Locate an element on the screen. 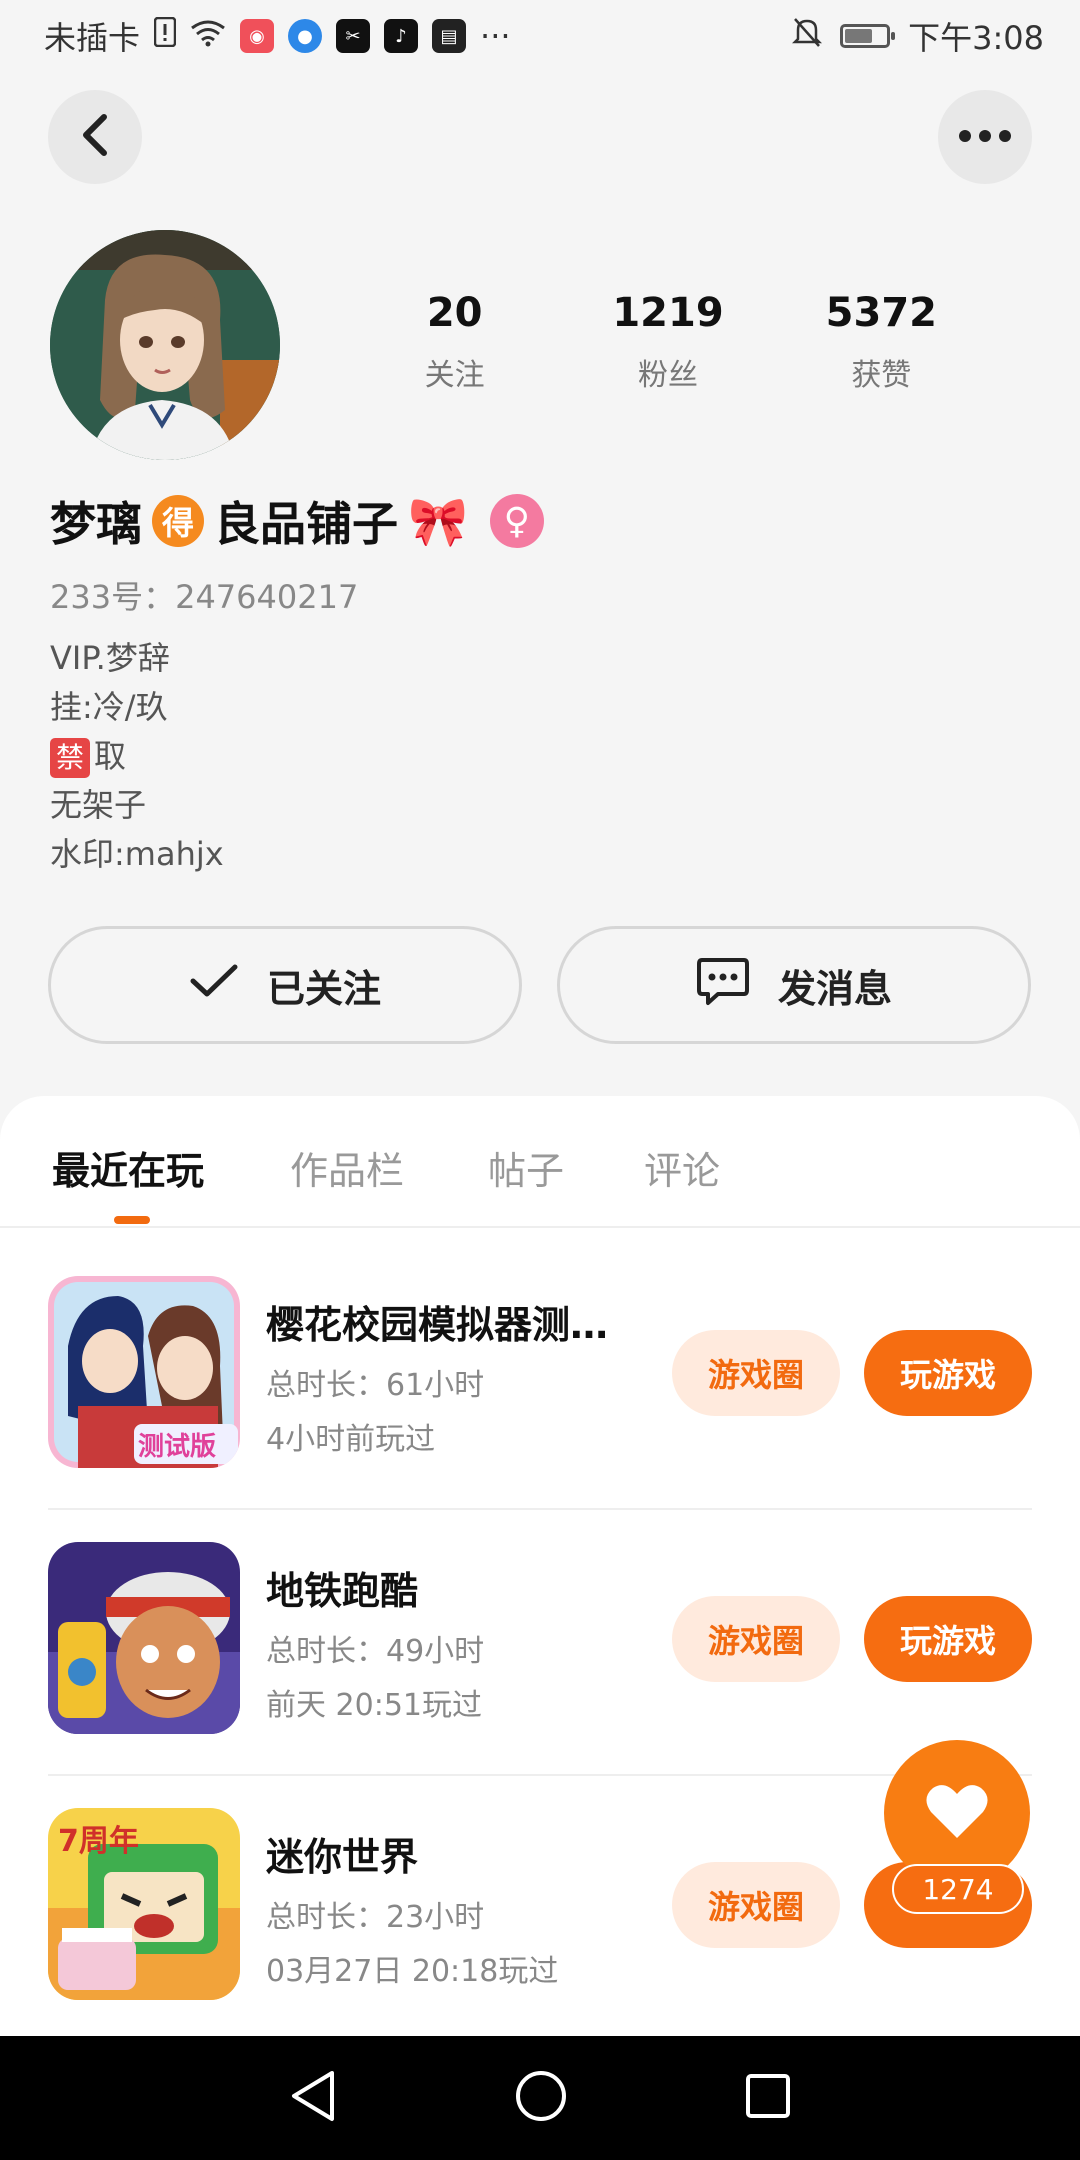  sim-alert-icon is located at coordinates (165, 35).